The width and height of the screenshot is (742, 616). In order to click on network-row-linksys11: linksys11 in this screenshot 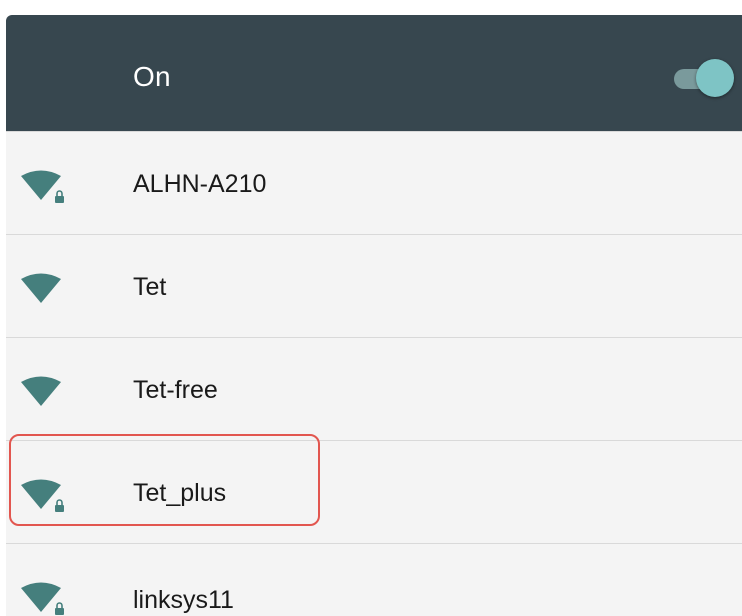, I will do `click(374, 579)`.